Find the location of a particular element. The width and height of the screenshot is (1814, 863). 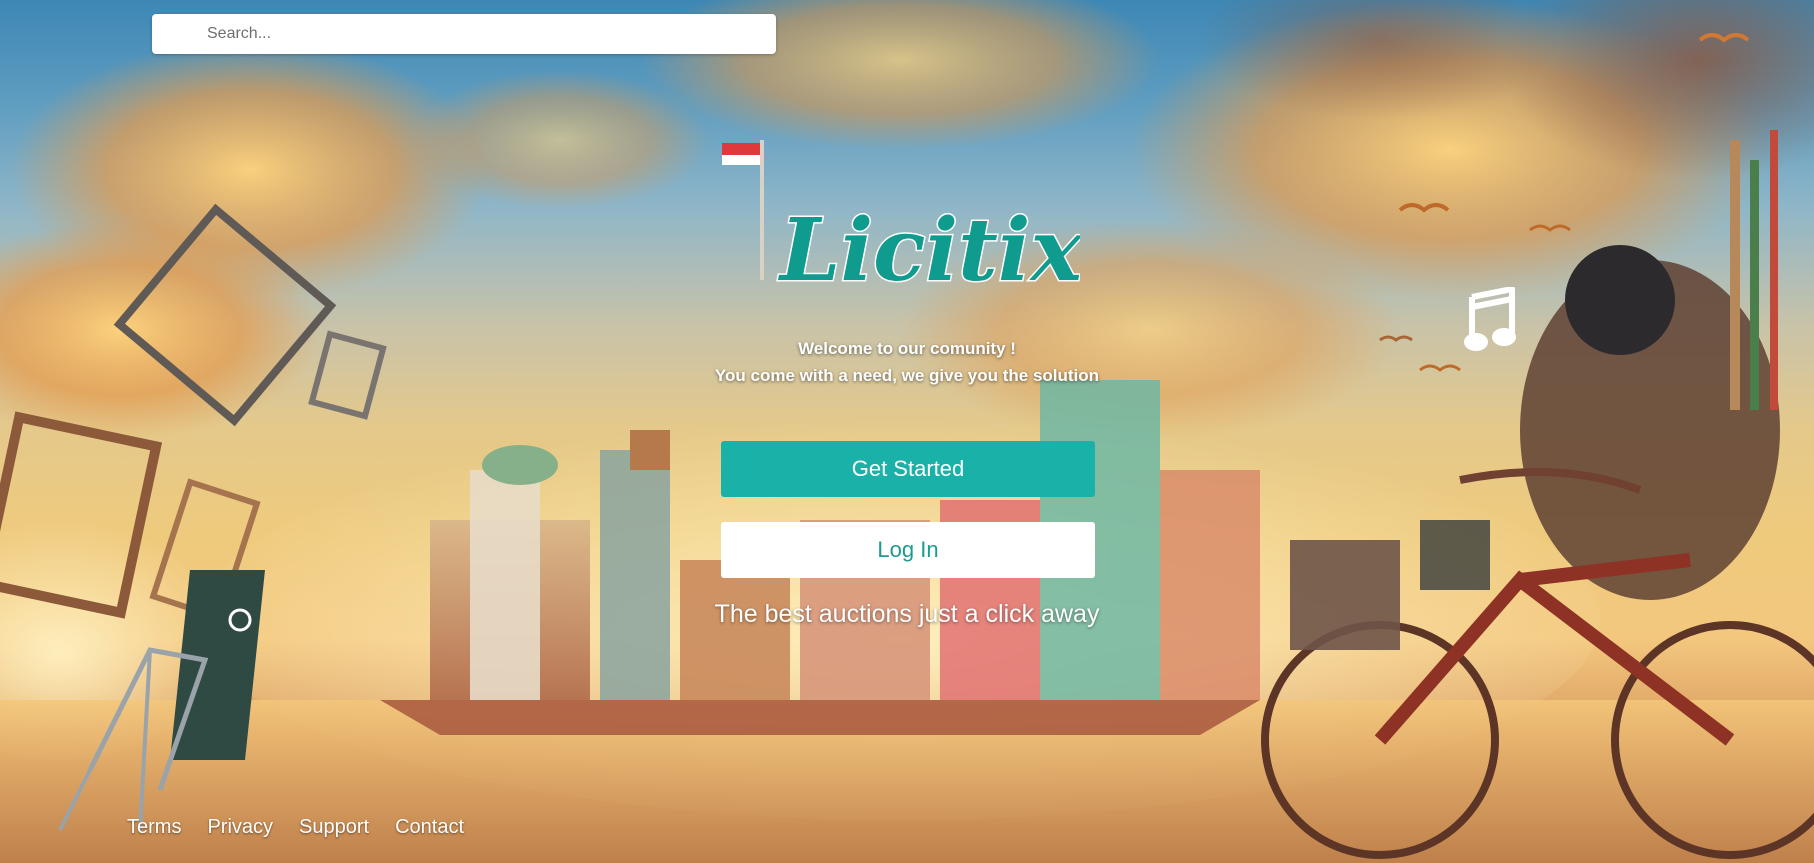

licitix-logo: Licitix is located at coordinates (928, 251).